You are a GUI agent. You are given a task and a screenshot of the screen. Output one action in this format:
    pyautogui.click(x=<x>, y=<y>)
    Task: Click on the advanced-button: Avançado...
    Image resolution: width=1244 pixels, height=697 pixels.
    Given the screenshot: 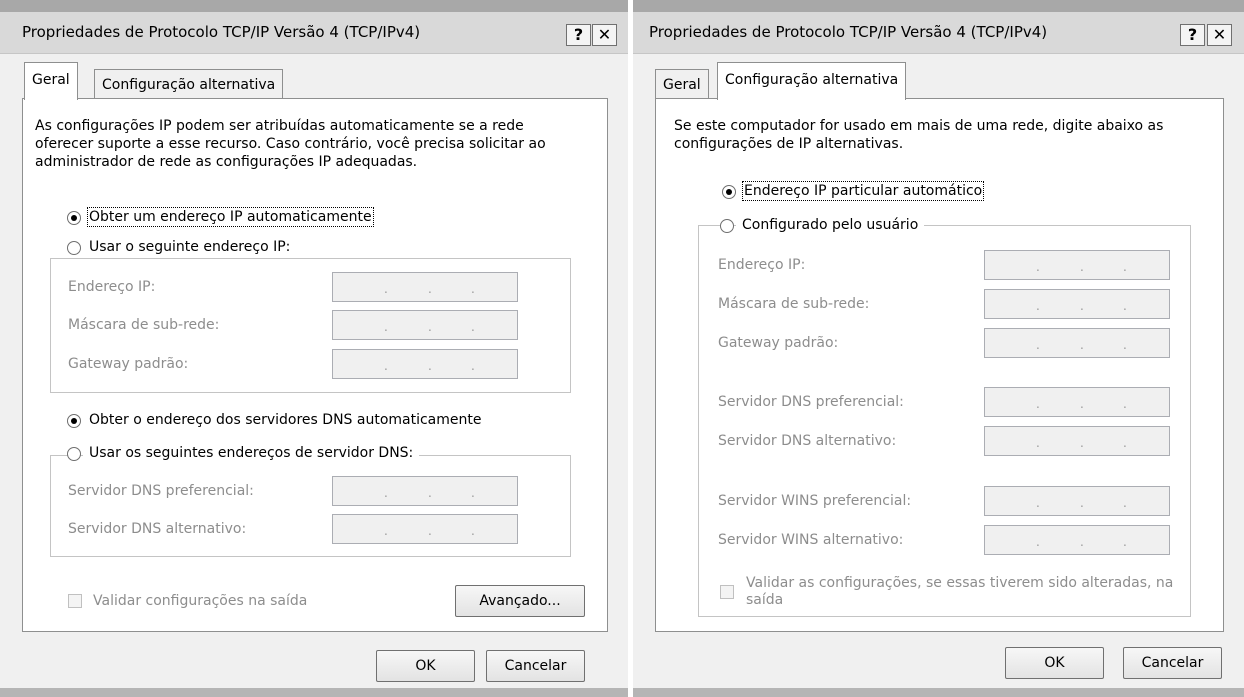 What is the action you would take?
    pyautogui.click(x=520, y=601)
    